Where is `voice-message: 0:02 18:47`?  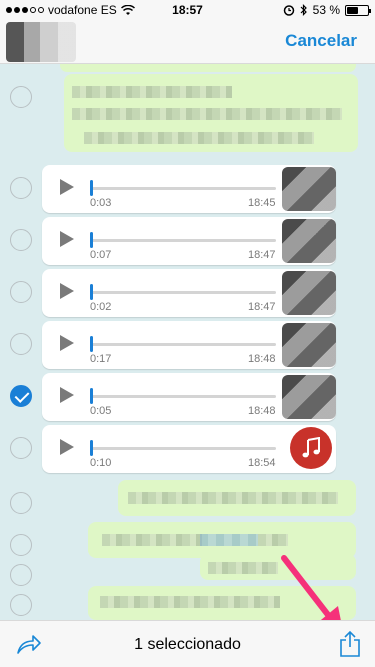 voice-message: 0:02 18:47 is located at coordinates (189, 293).